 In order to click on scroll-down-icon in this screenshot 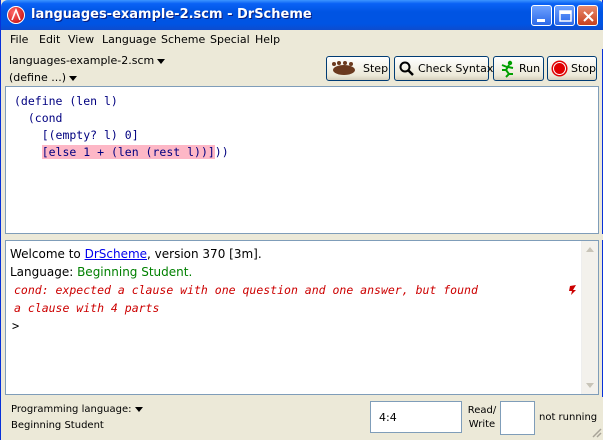, I will do `click(590, 385)`.